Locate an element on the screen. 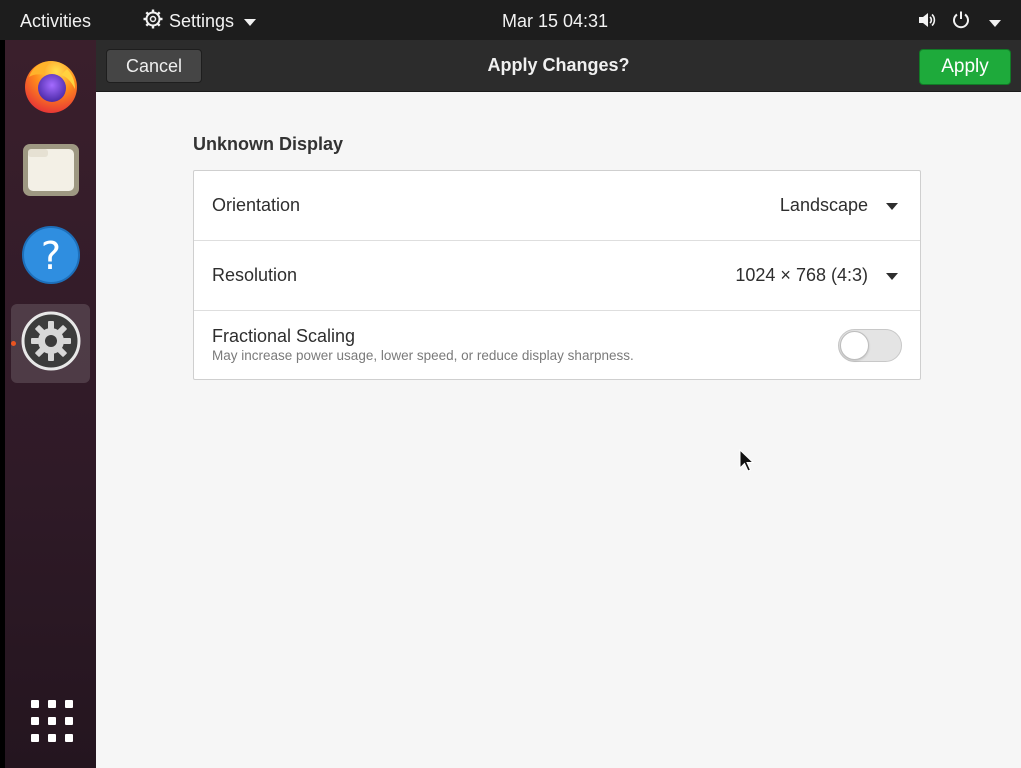 This screenshot has height=768, width=1021. show-applications-button is located at coordinates (52, 721).